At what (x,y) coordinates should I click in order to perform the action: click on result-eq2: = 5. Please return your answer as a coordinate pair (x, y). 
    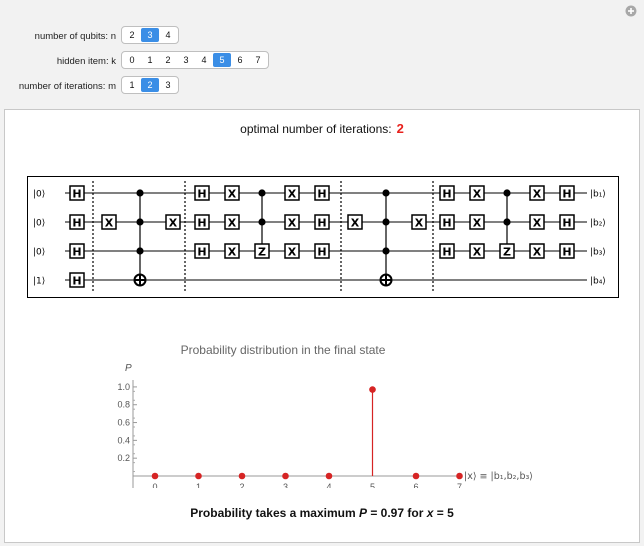
    Looking at the image, I should click on (443, 513).